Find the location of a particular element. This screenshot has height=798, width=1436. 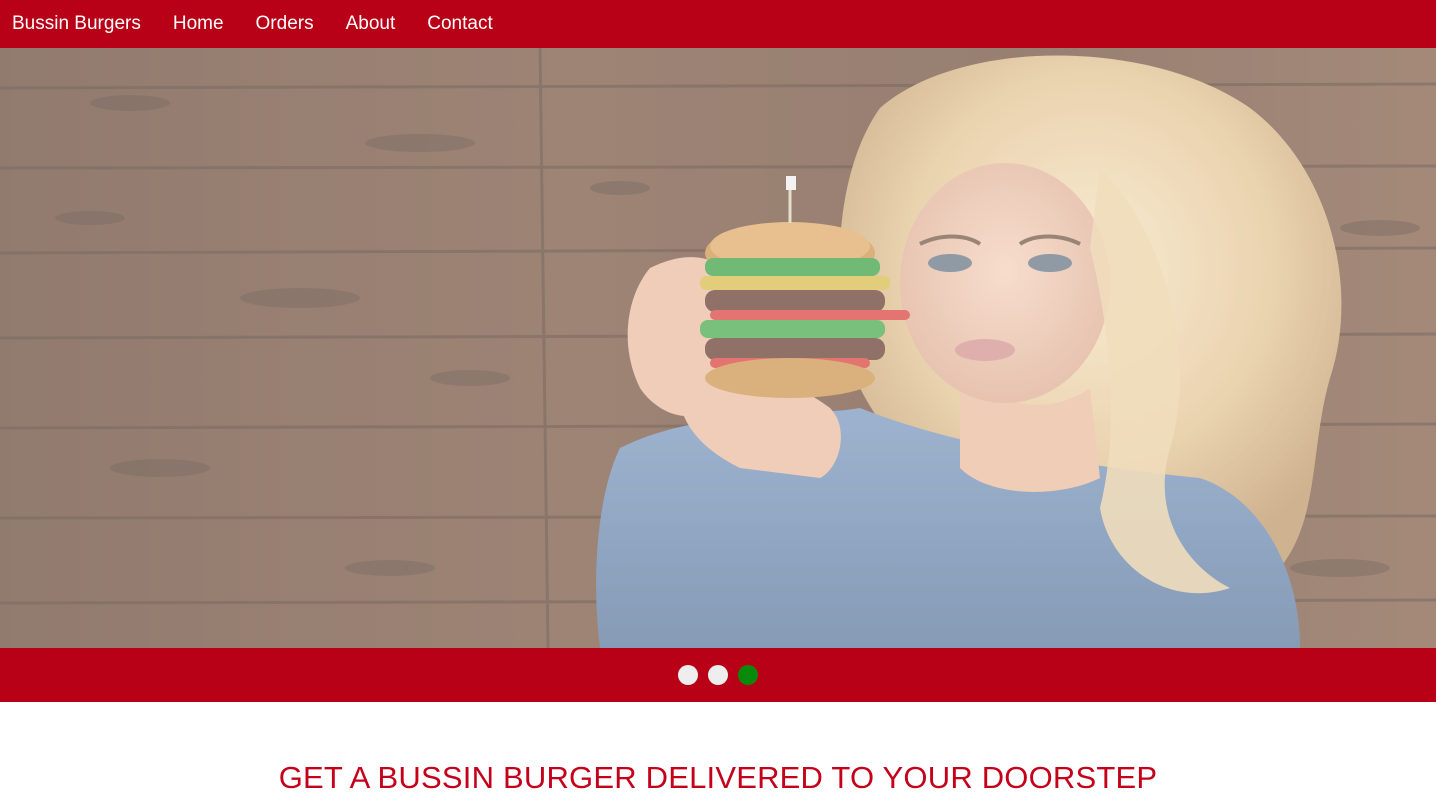

carousel-dot-3-active is located at coordinates (748, 675).